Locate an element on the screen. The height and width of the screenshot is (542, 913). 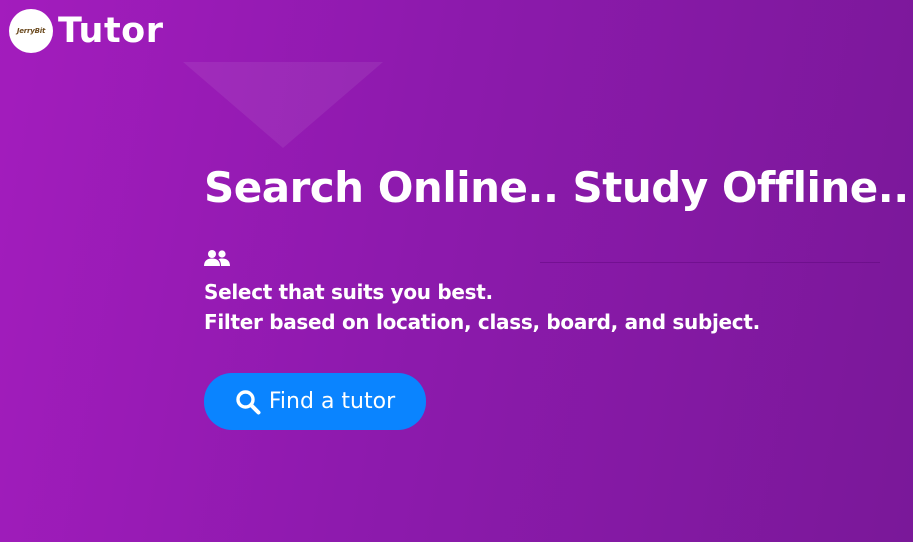
find-tutor-button-label: Find a tutor is located at coordinates (332, 401).